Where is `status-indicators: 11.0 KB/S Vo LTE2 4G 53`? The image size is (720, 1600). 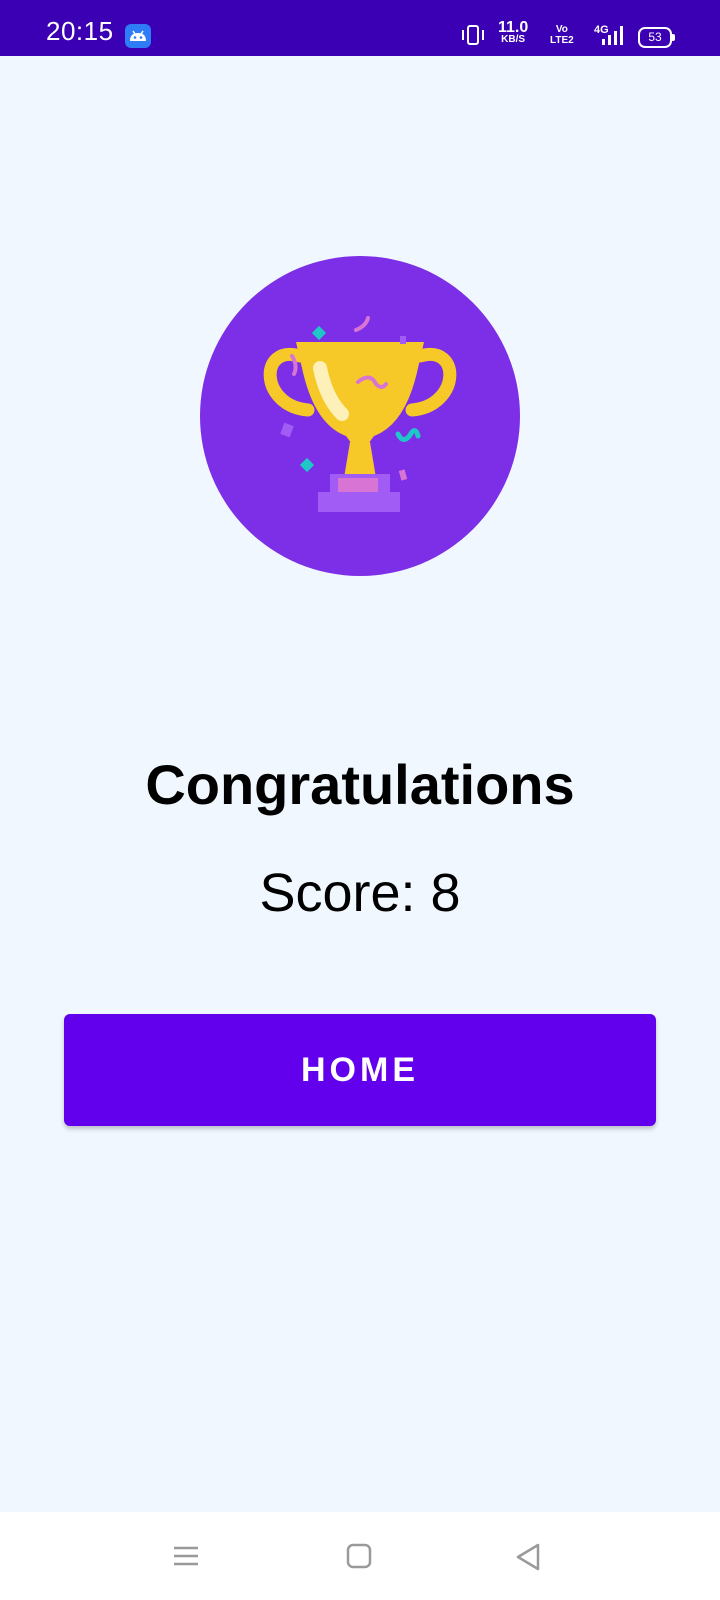 status-indicators: 11.0 KB/S Vo LTE2 4G 53 is located at coordinates (570, 28).